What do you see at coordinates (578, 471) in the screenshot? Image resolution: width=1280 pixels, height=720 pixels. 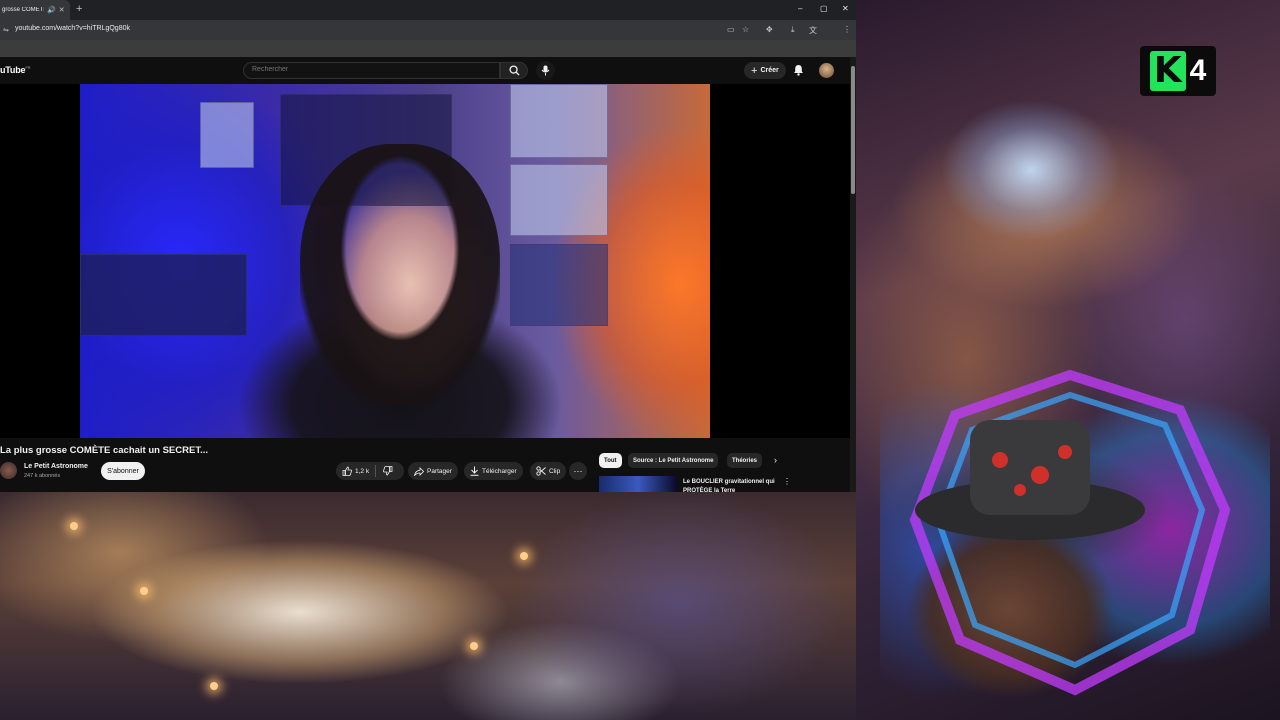 I see `more-actions-button: ⋯` at bounding box center [578, 471].